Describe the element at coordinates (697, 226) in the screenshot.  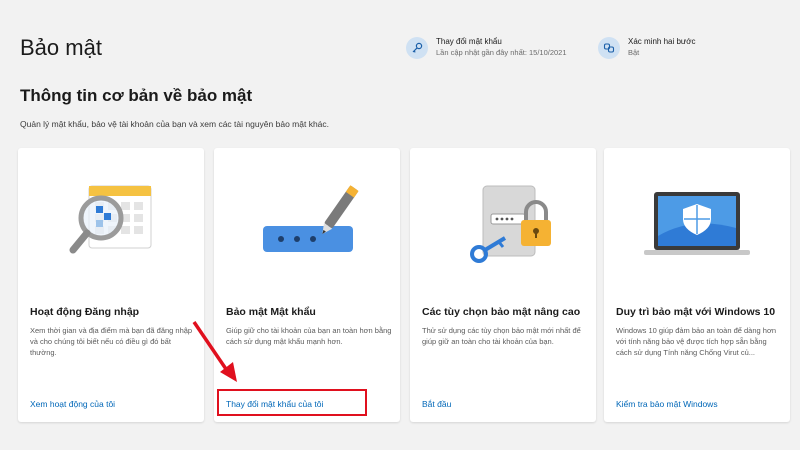
I see `laptop-shield-icon` at that location.